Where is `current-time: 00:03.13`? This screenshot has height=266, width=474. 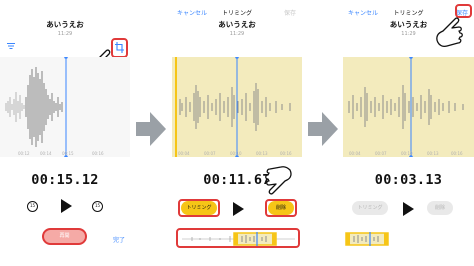
current-time: 00:03.13 is located at coordinates (408, 180).